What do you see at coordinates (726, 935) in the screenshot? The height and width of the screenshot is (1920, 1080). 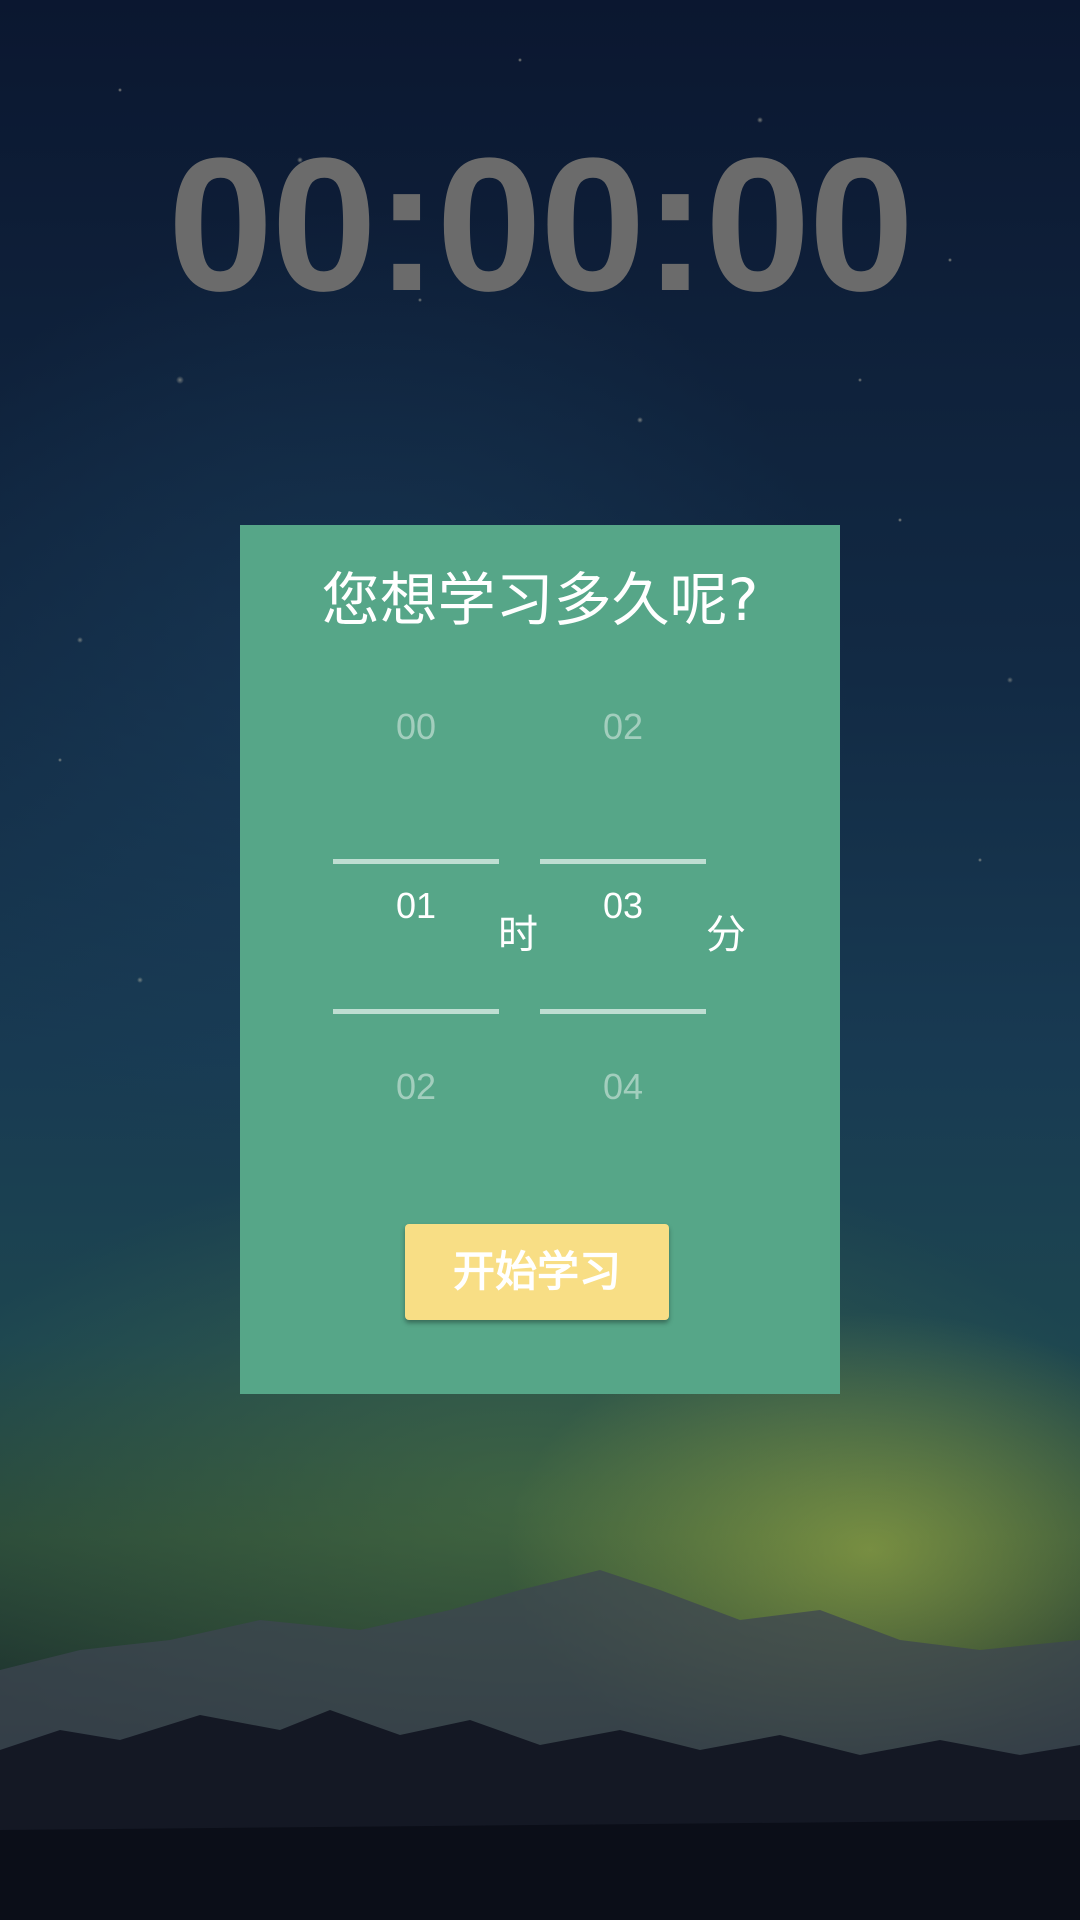 I see `minute-unit-label: 分` at bounding box center [726, 935].